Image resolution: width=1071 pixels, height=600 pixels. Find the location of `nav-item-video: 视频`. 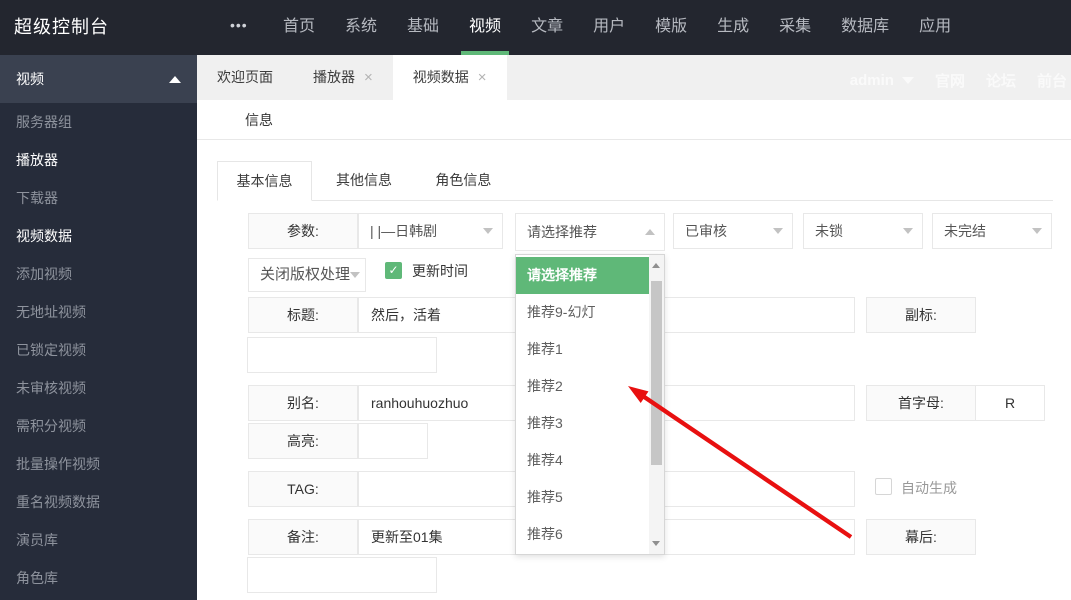

nav-item-video: 视频 is located at coordinates (485, 27).